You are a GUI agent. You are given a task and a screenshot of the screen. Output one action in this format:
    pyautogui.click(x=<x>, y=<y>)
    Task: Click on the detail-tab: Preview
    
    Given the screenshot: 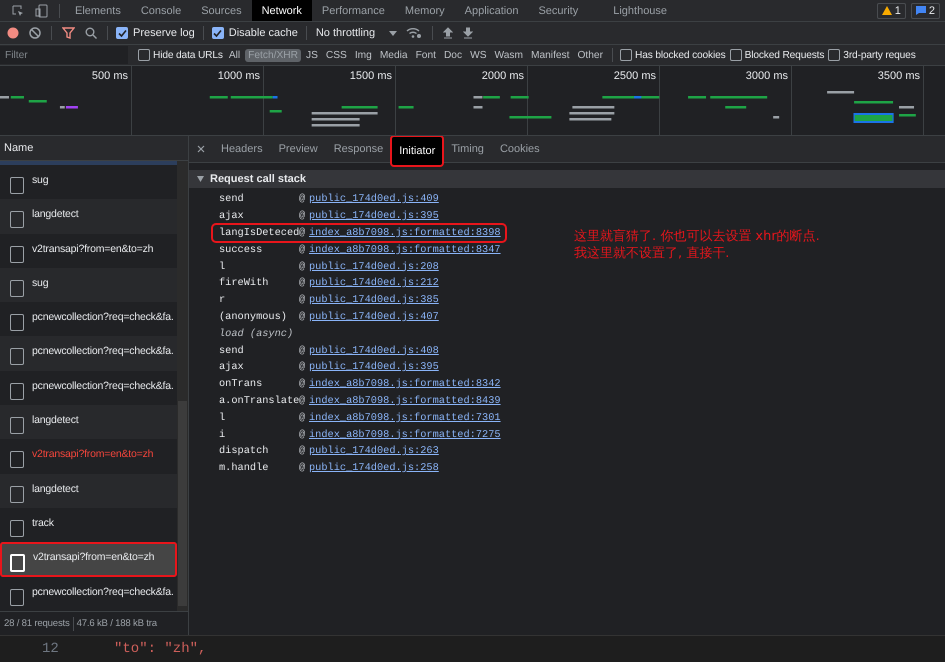 What is the action you would take?
    pyautogui.click(x=298, y=149)
    